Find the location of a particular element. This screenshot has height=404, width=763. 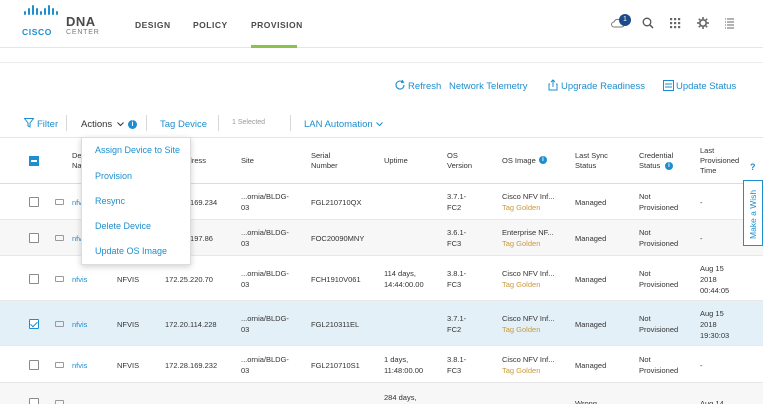

uptime-line1: 284 days, is located at coordinates (400, 397).